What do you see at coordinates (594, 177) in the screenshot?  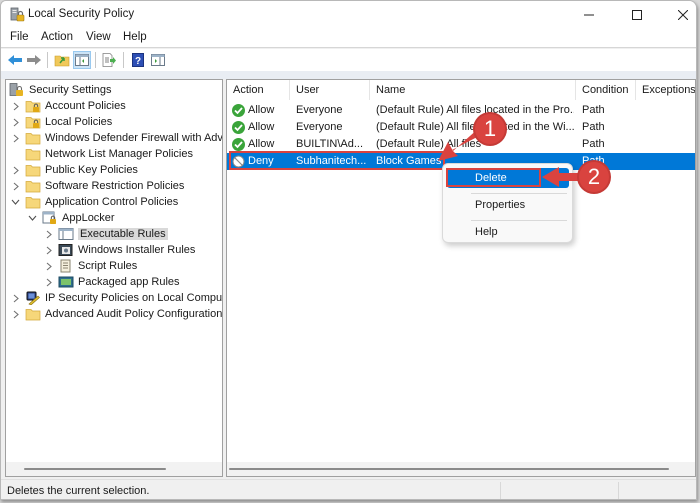 I see `annotation-step-2: 2` at bounding box center [594, 177].